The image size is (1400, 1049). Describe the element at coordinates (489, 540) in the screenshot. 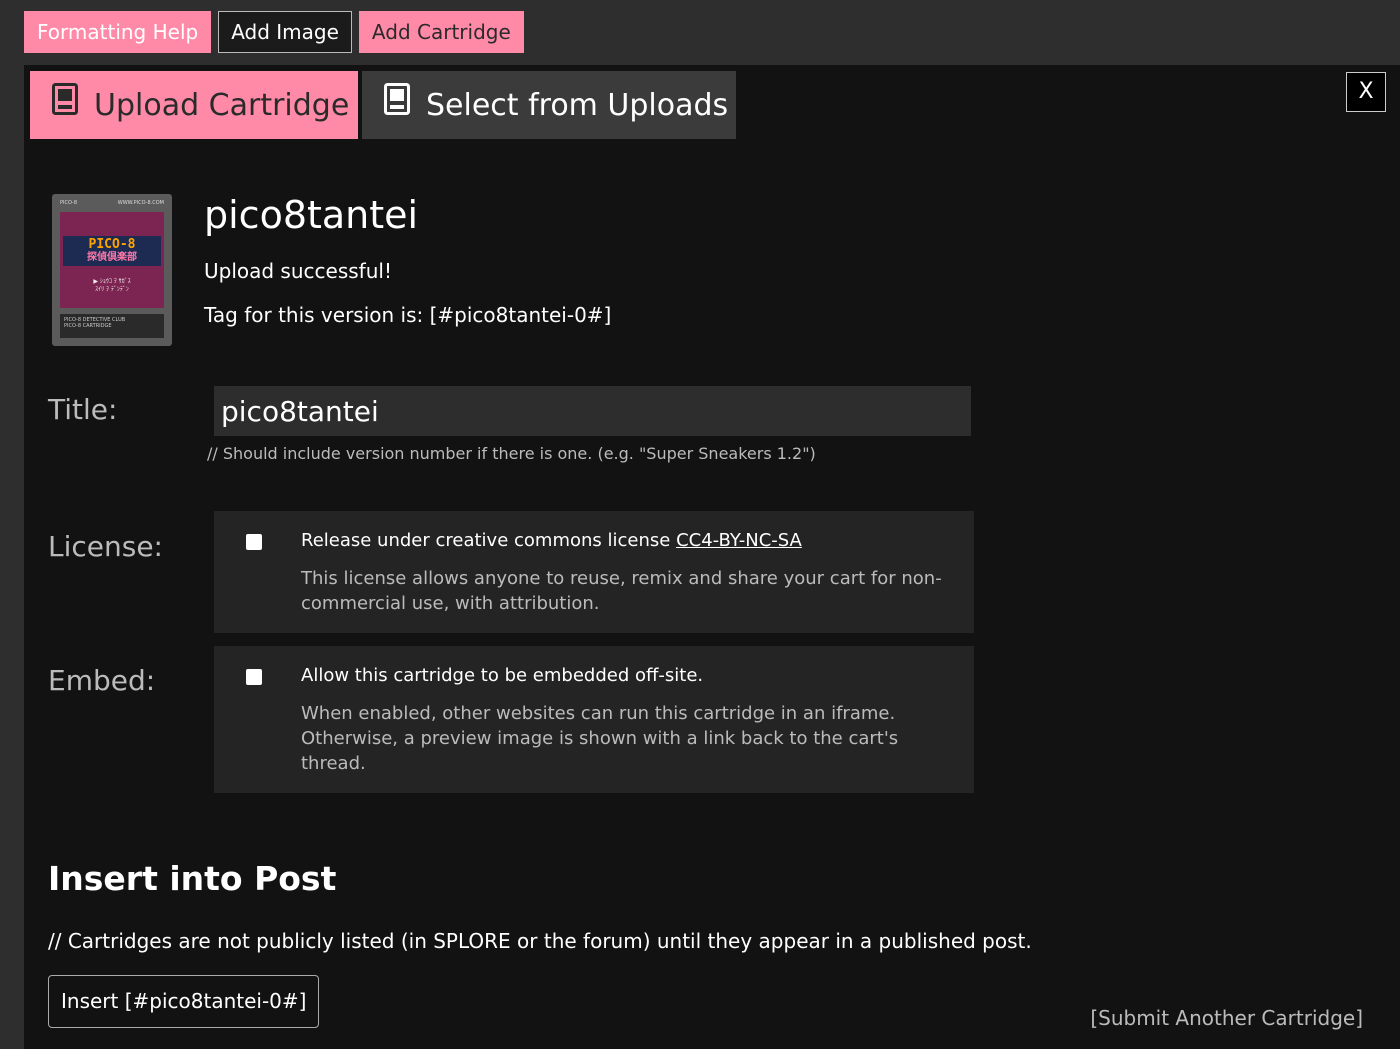

I see `license-text: Release under creative commons license` at that location.